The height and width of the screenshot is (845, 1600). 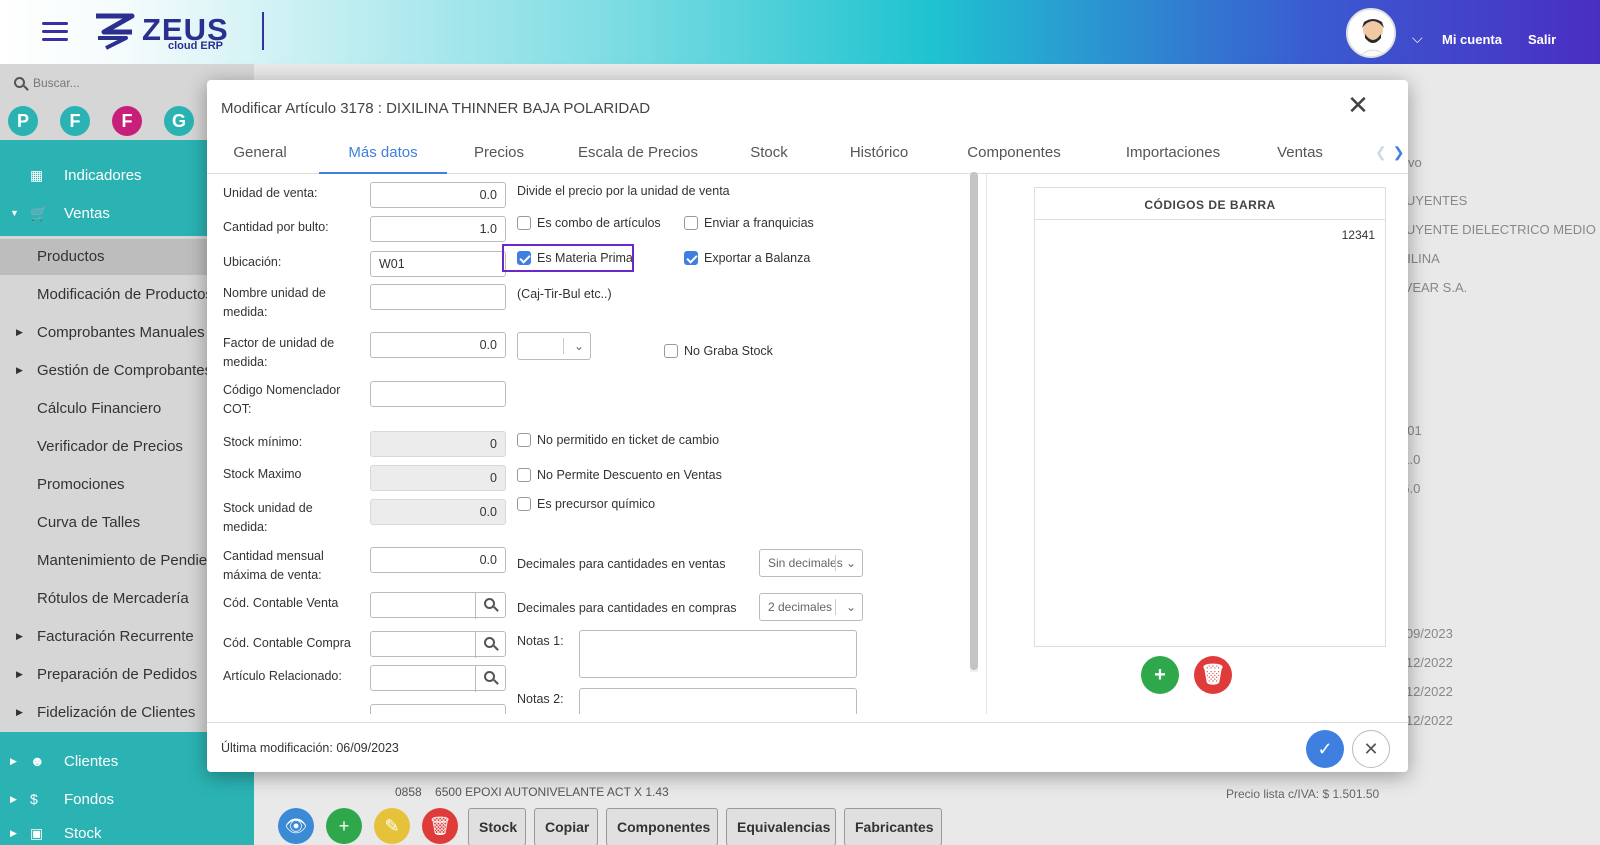 I want to click on header-divider, so click(x=263, y=31).